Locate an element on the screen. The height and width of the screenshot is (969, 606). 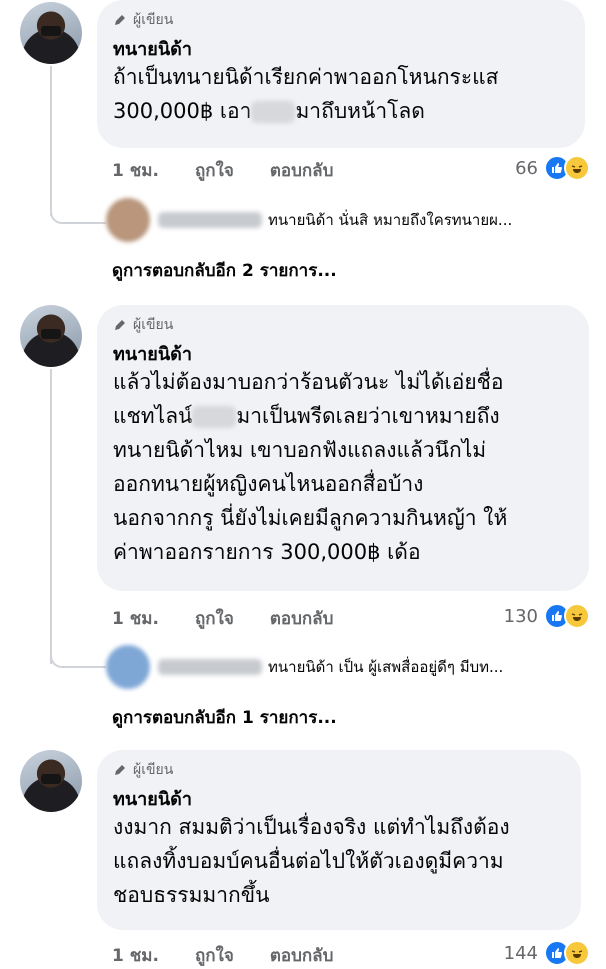
reaction-summary: 66 is located at coordinates (552, 168).